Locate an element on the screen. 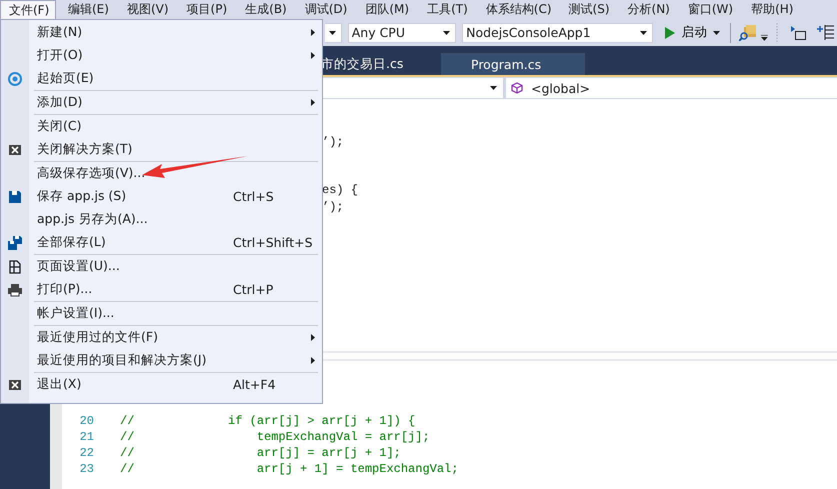 This screenshot has height=489, width=837. member-dropdown: <global> is located at coordinates (671, 88).